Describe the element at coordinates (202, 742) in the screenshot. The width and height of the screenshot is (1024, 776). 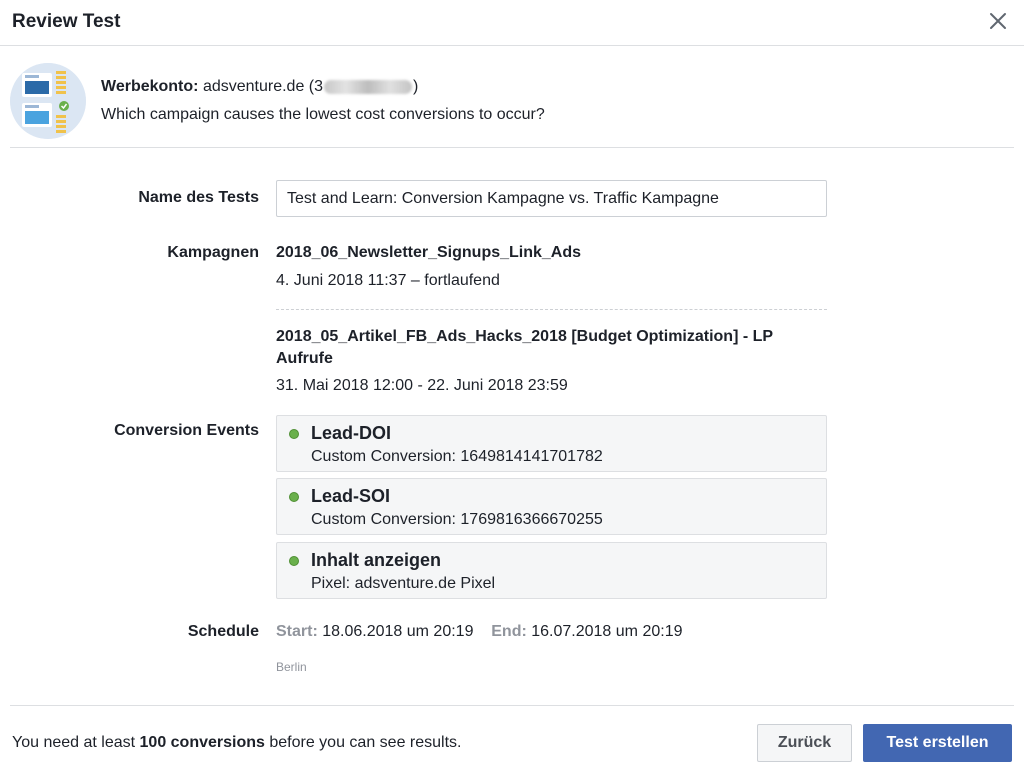
I see `footer-text-bold: 100 conversions` at that location.